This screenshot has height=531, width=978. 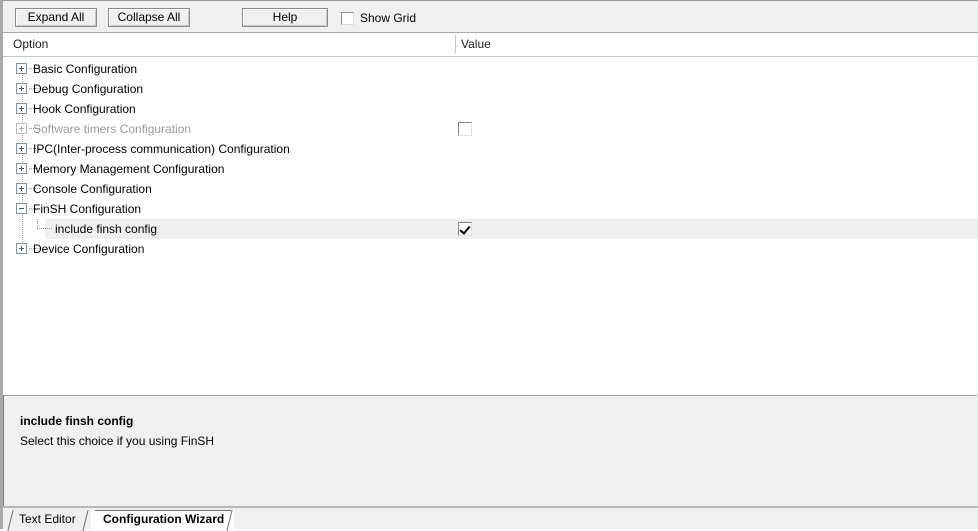 I want to click on tab-configuration-wizard-label: Configuration Wizard, so click(x=164, y=519).